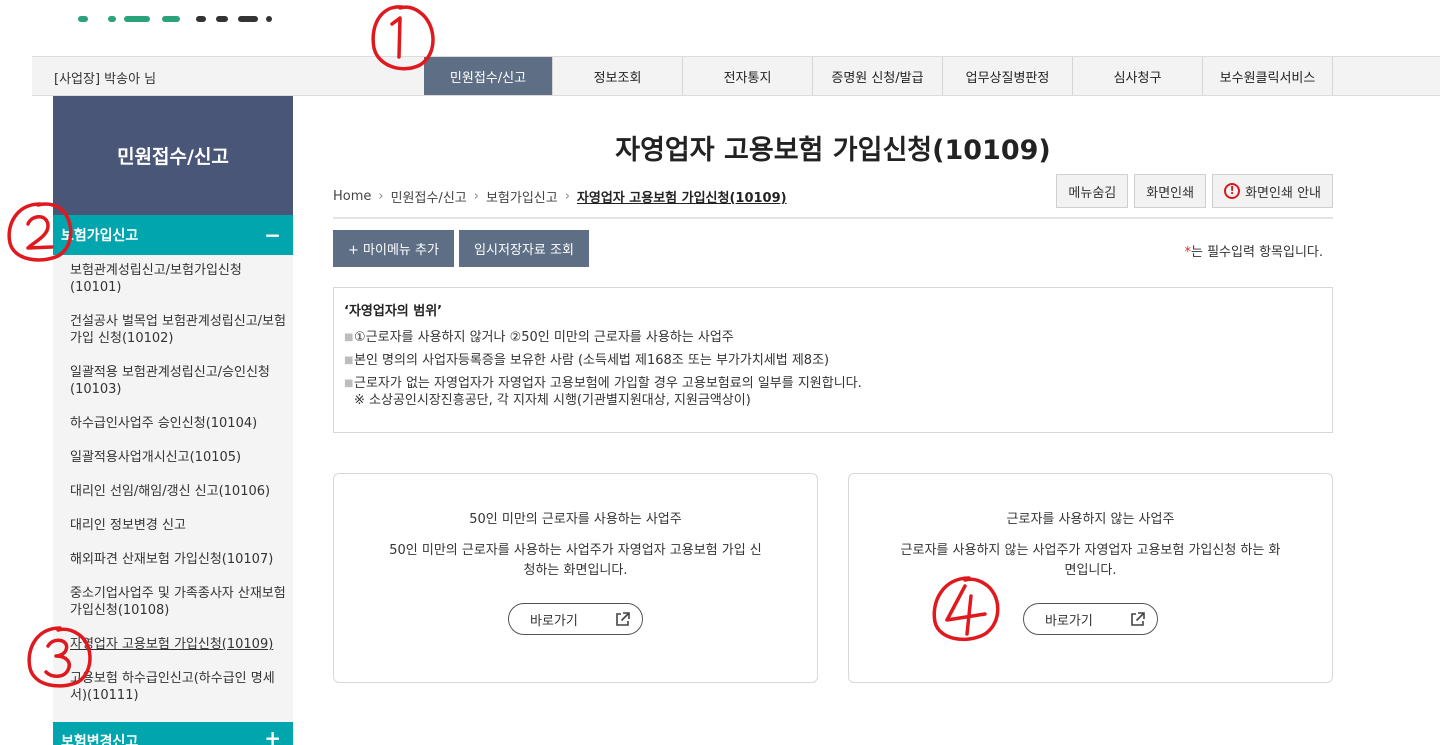  I want to click on info-line: ■ ①근로자를 사용하지 않거나 ②50인 미만의 근로자를 사용하는 사업주, so click(833, 338).